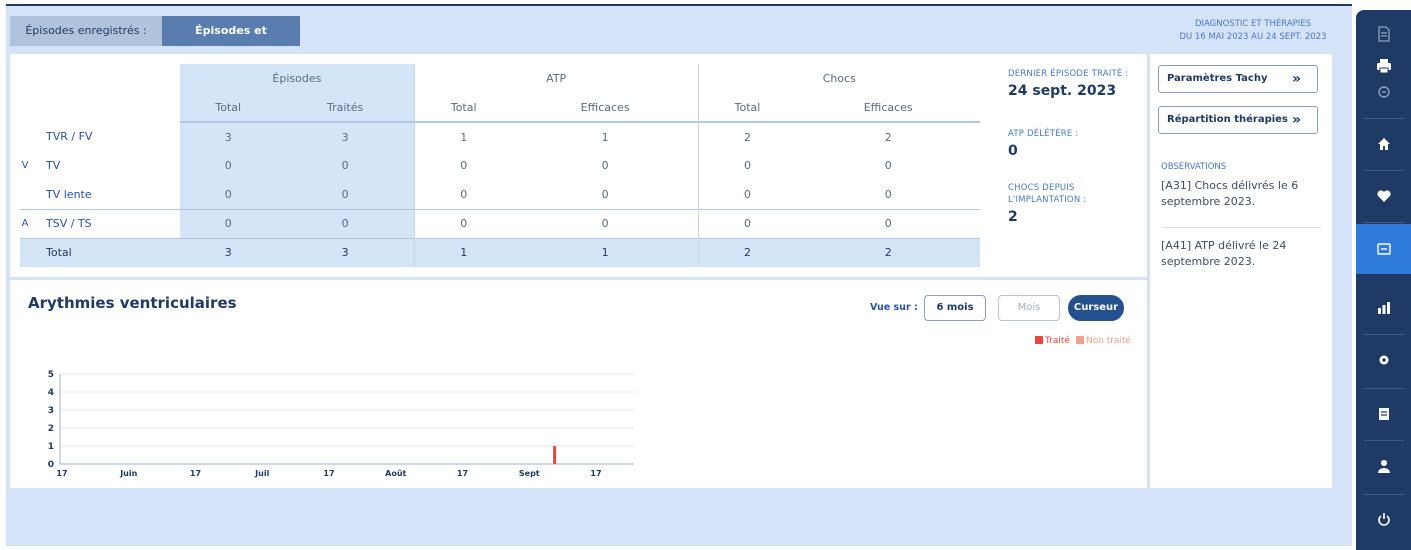 This screenshot has height=550, width=1411. I want to click on user-icon, so click(1383, 466).